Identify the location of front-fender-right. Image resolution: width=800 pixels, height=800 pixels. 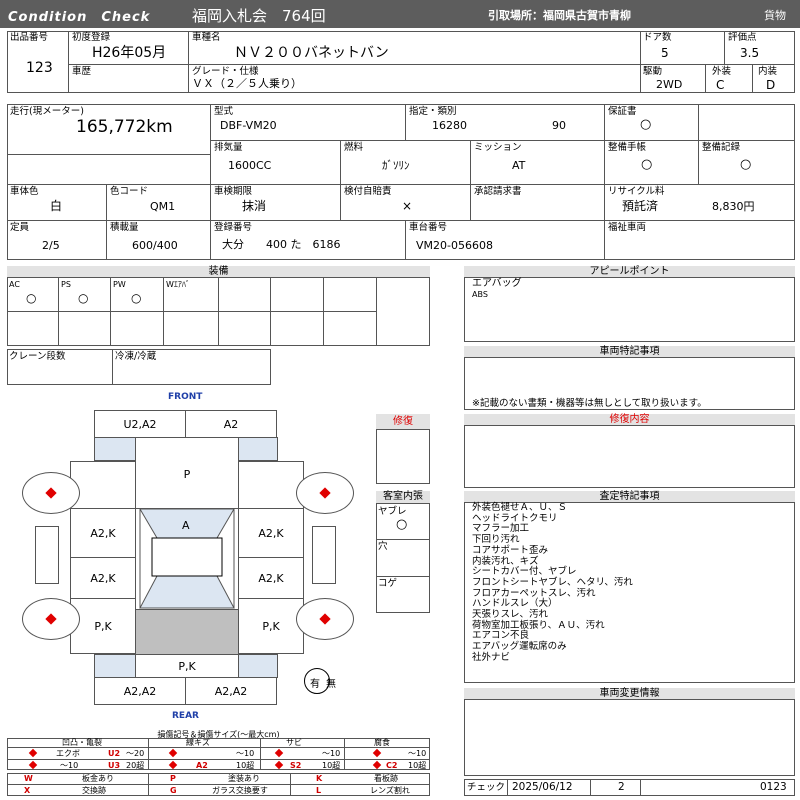
(271, 485).